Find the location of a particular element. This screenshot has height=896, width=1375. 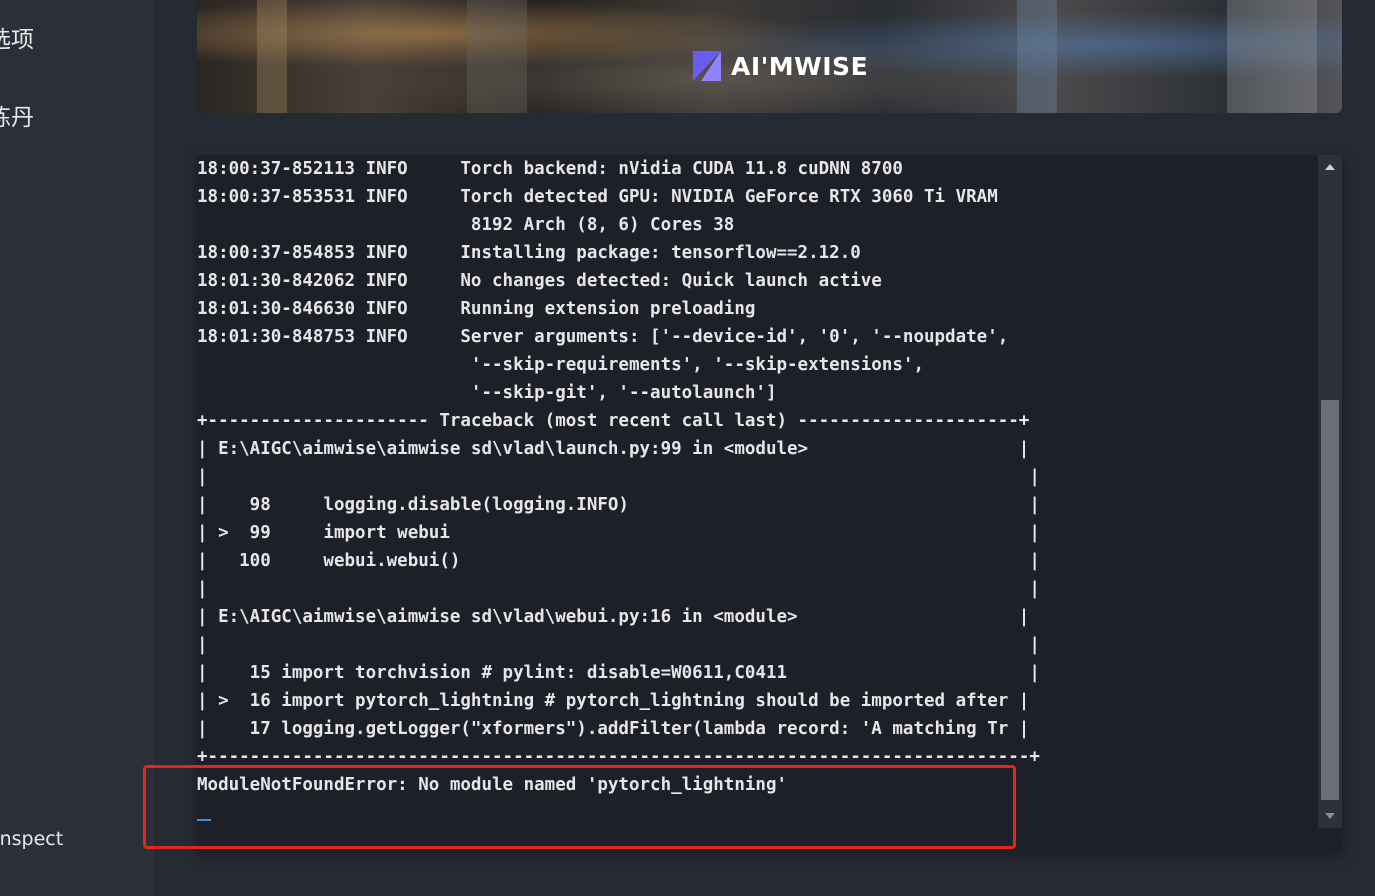

console-line: 8192 Arch (8, 6) Cores 38 is located at coordinates (466, 225).